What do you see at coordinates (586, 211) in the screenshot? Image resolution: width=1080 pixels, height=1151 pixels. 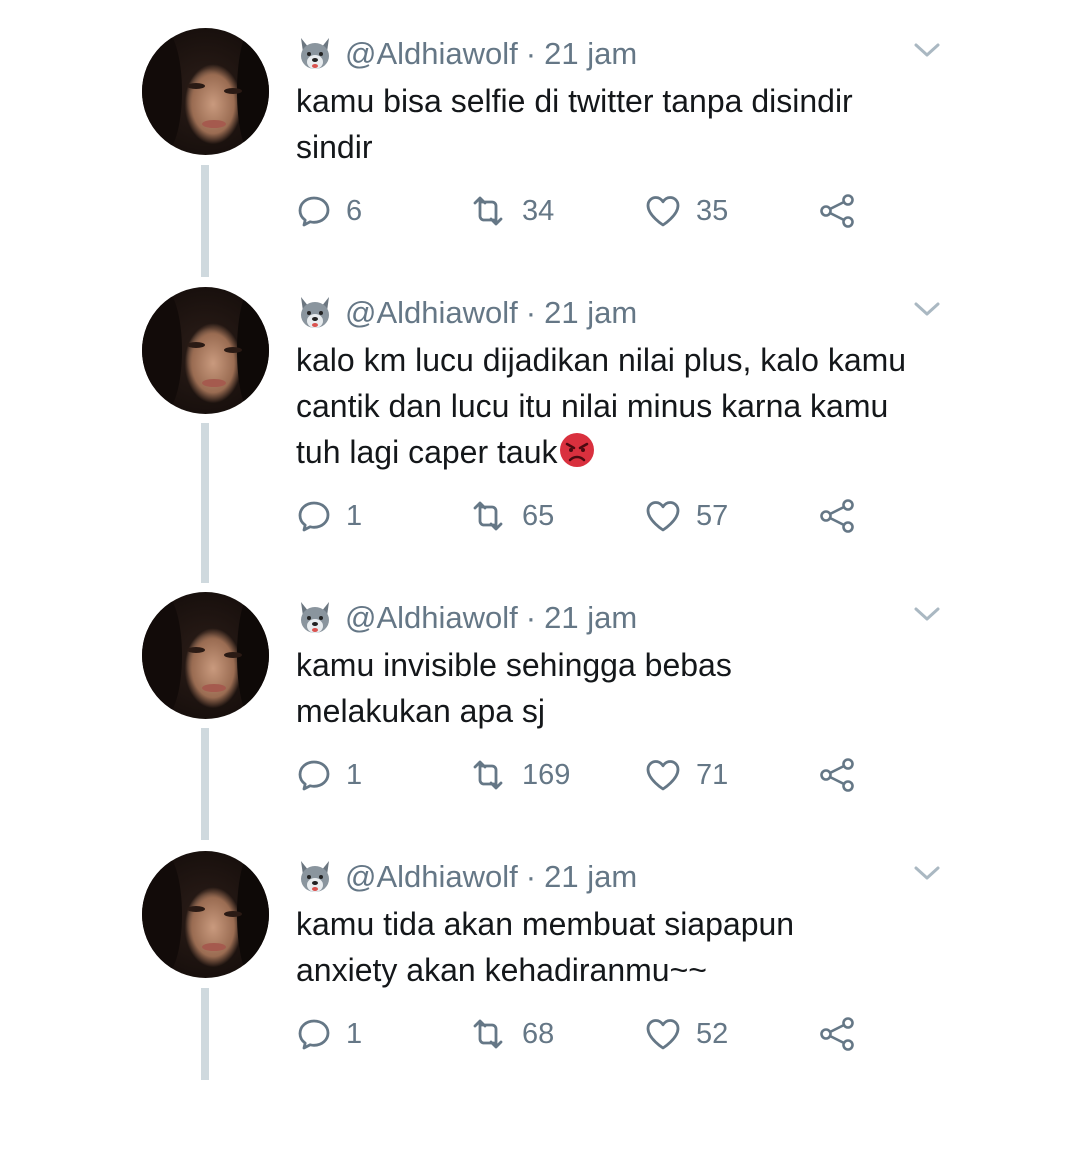 I see `tweet-actions: 6 34 35` at bounding box center [586, 211].